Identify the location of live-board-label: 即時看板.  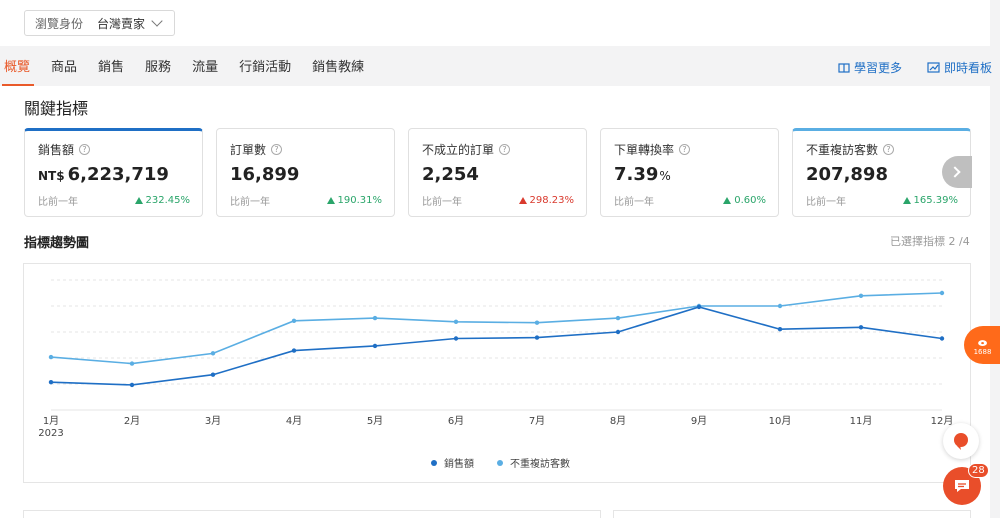
(968, 68).